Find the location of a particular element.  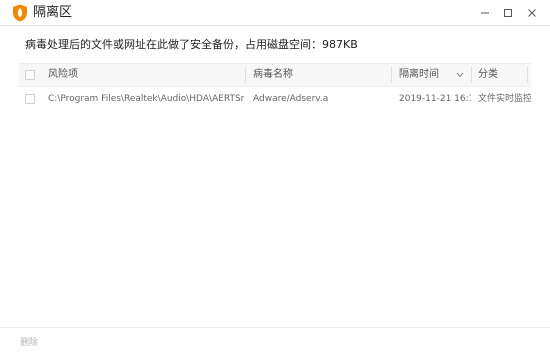

minimize-icon is located at coordinates (485, 13).